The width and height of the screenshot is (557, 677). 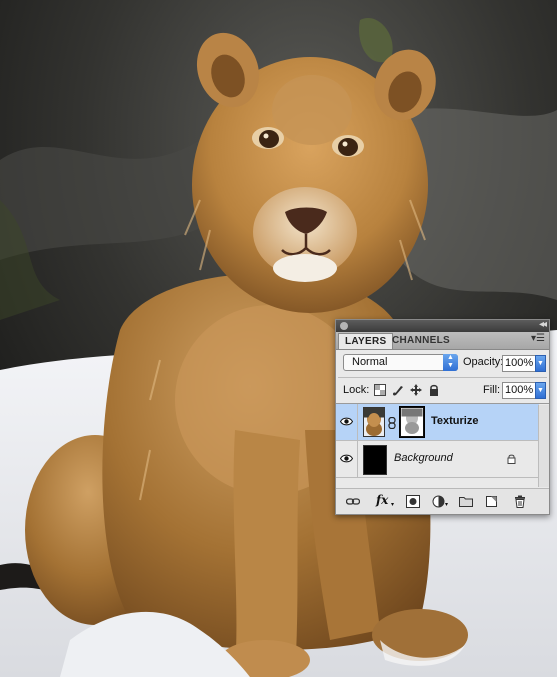 What do you see at coordinates (454, 421) in the screenshot?
I see `layer-name: Texturize` at bounding box center [454, 421].